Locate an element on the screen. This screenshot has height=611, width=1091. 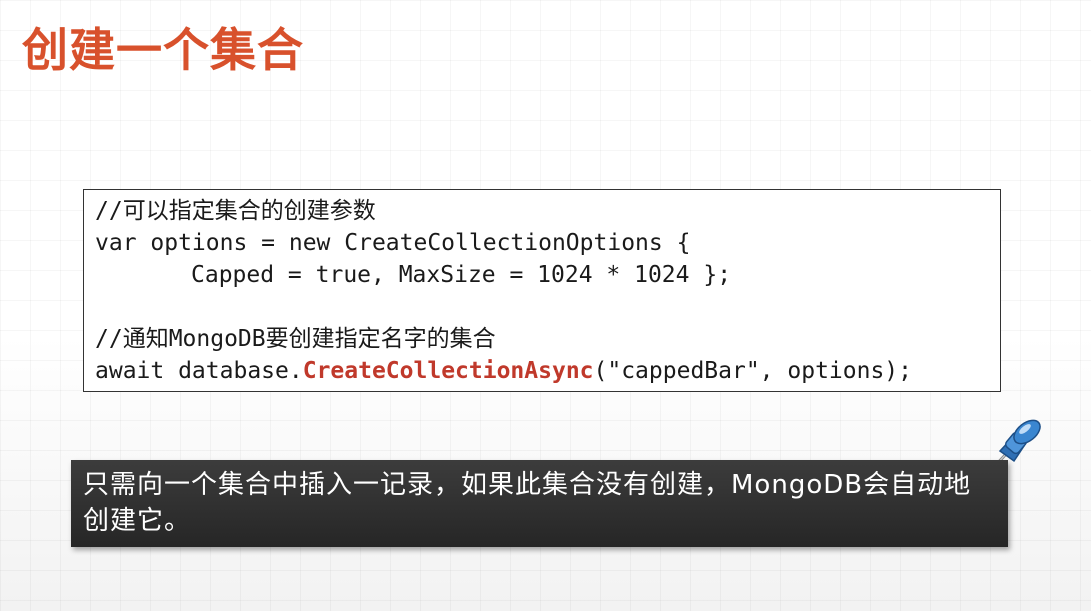
code-await-prefix: await database. is located at coordinates (199, 371).